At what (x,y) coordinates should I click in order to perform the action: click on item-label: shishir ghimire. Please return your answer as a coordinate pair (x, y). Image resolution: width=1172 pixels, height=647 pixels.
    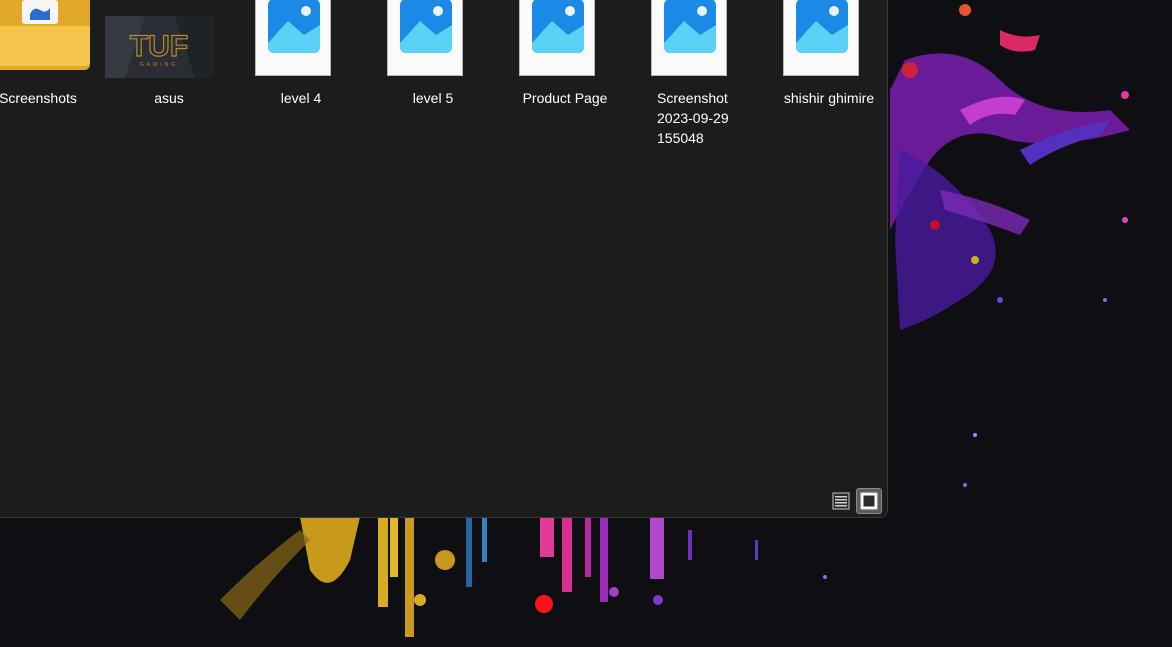
    Looking at the image, I should click on (829, 98).